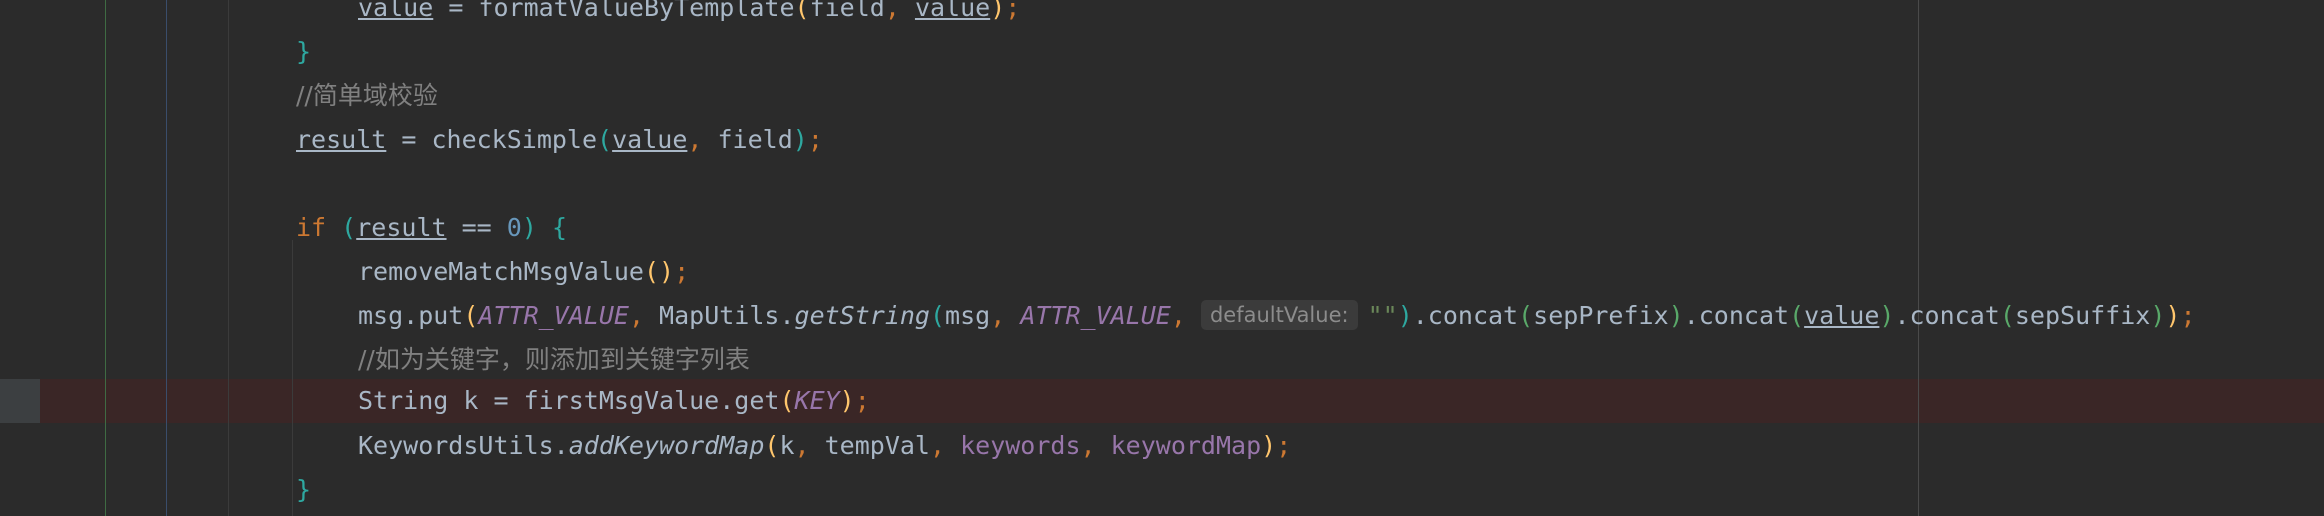  What do you see at coordinates (727, 315) in the screenshot?
I see `code-token: MapUtils.` at bounding box center [727, 315].